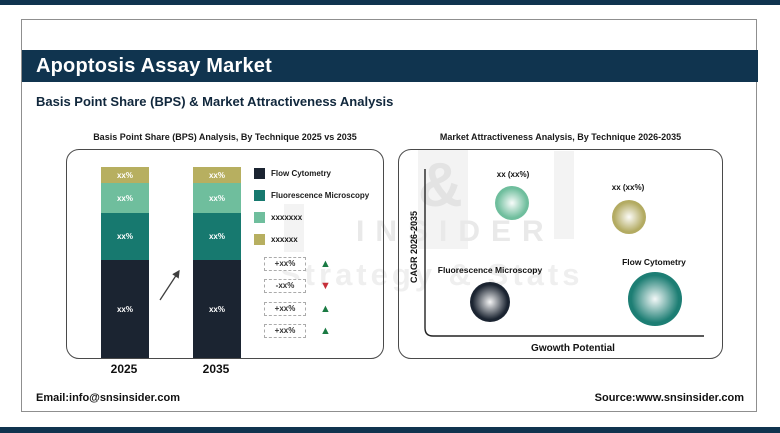 This screenshot has height=433, width=780. Describe the element at coordinates (414, 247) in the screenshot. I see `y-axis-label: CAGR 2026-2035` at that location.